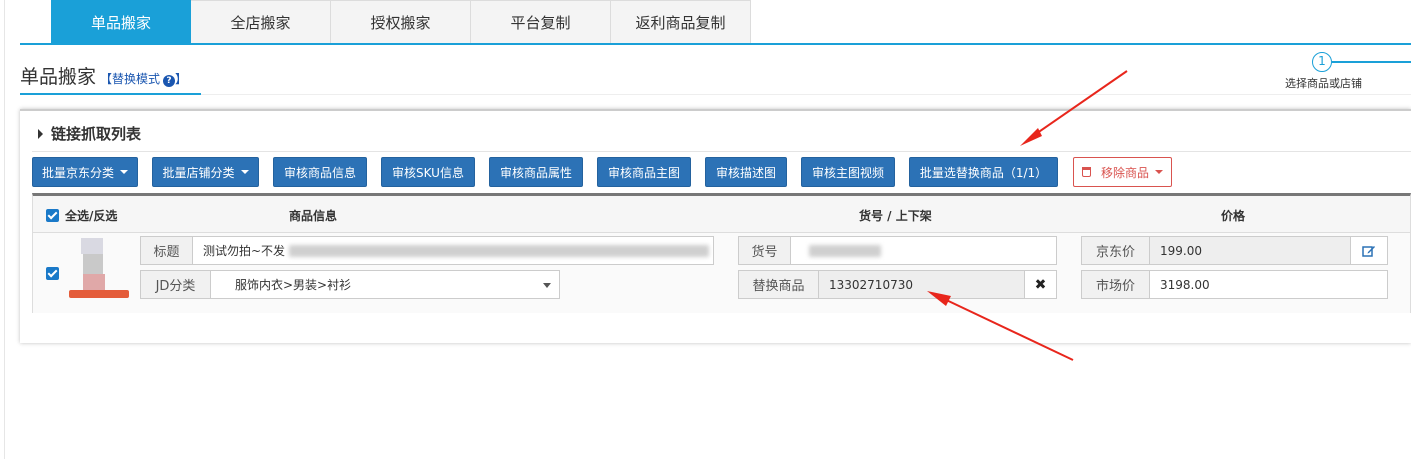 This screenshot has height=459, width=1411. What do you see at coordinates (198, 172) in the screenshot?
I see `batch-shop-category-label: 批量店铺分类` at bounding box center [198, 172].